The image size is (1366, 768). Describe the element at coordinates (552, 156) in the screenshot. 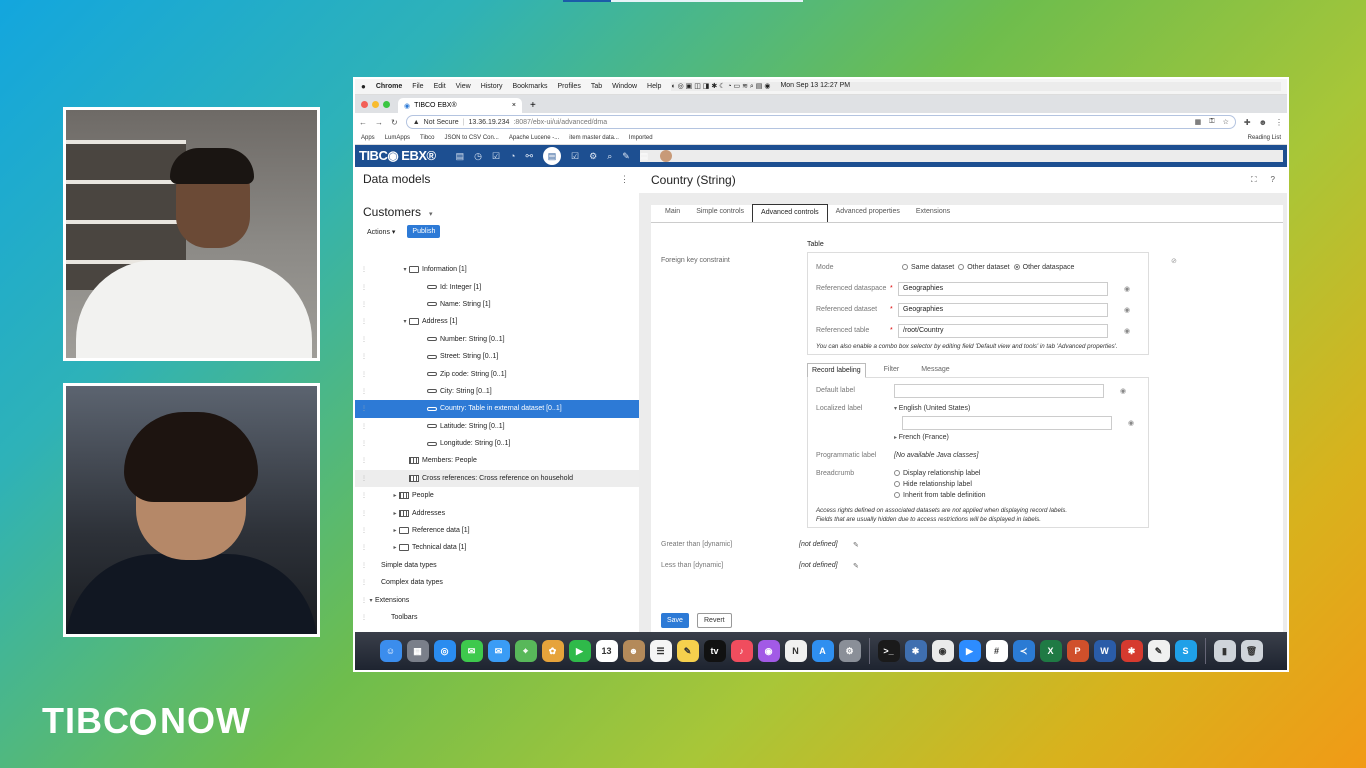

I see `data-models-icon: ▤` at that location.